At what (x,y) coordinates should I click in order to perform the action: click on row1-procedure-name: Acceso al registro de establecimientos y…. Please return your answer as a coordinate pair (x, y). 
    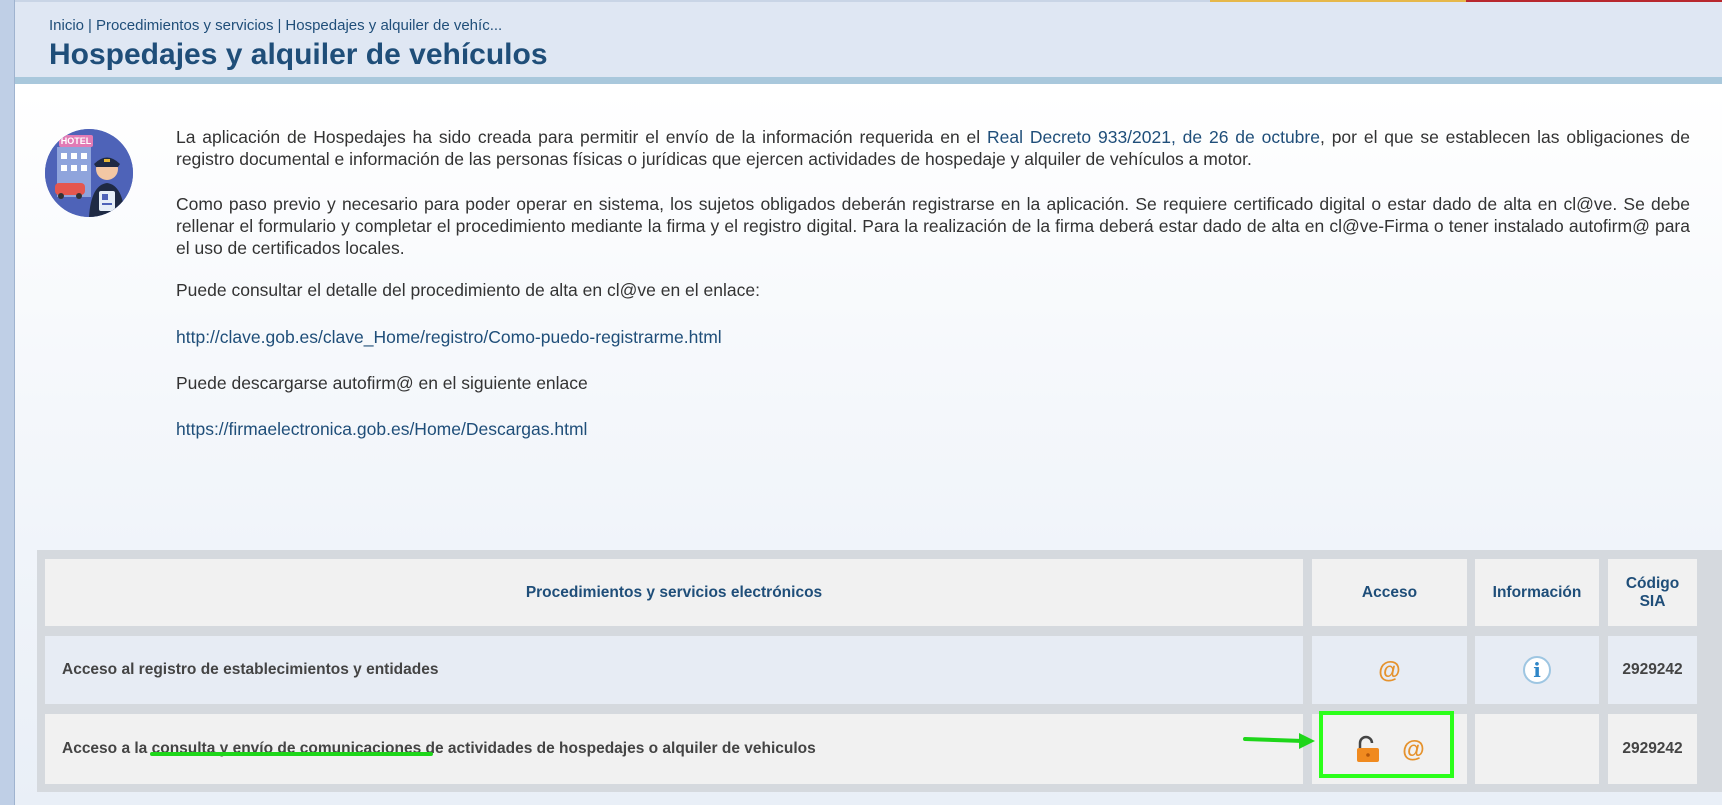
    Looking at the image, I should click on (674, 670).